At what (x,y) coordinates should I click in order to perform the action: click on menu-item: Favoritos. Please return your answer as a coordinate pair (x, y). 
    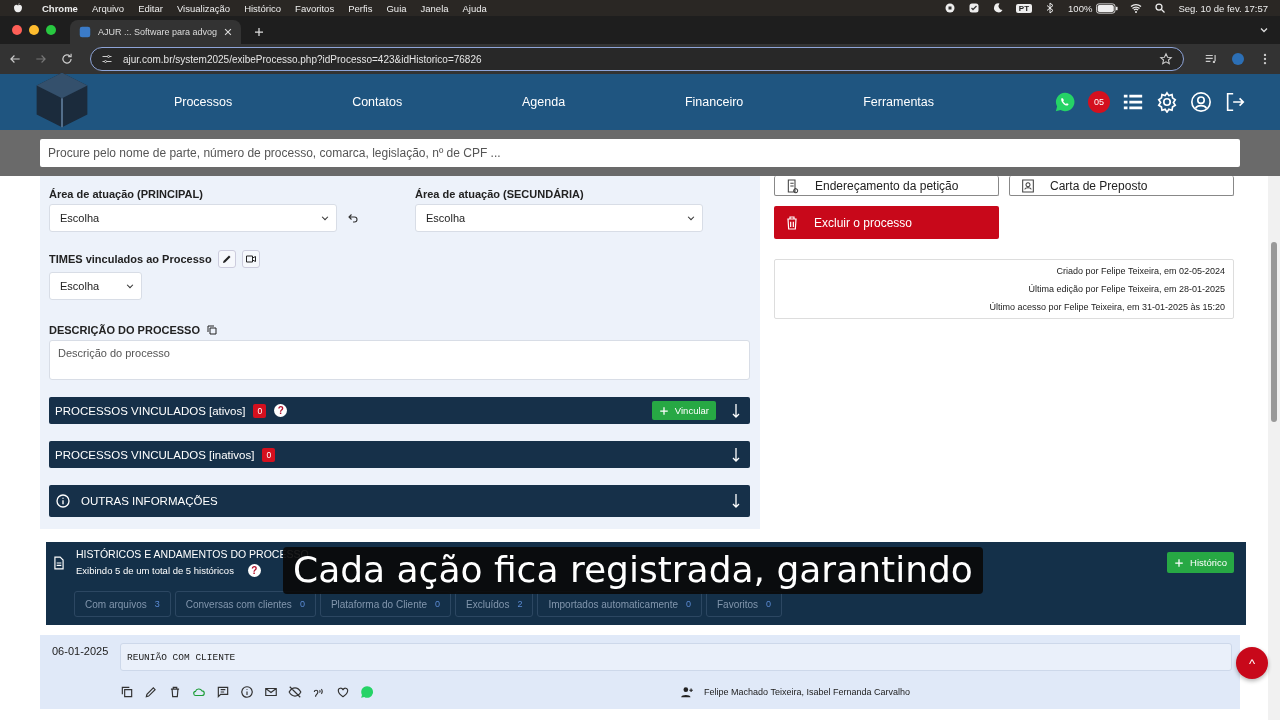
    Looking at the image, I should click on (315, 8).